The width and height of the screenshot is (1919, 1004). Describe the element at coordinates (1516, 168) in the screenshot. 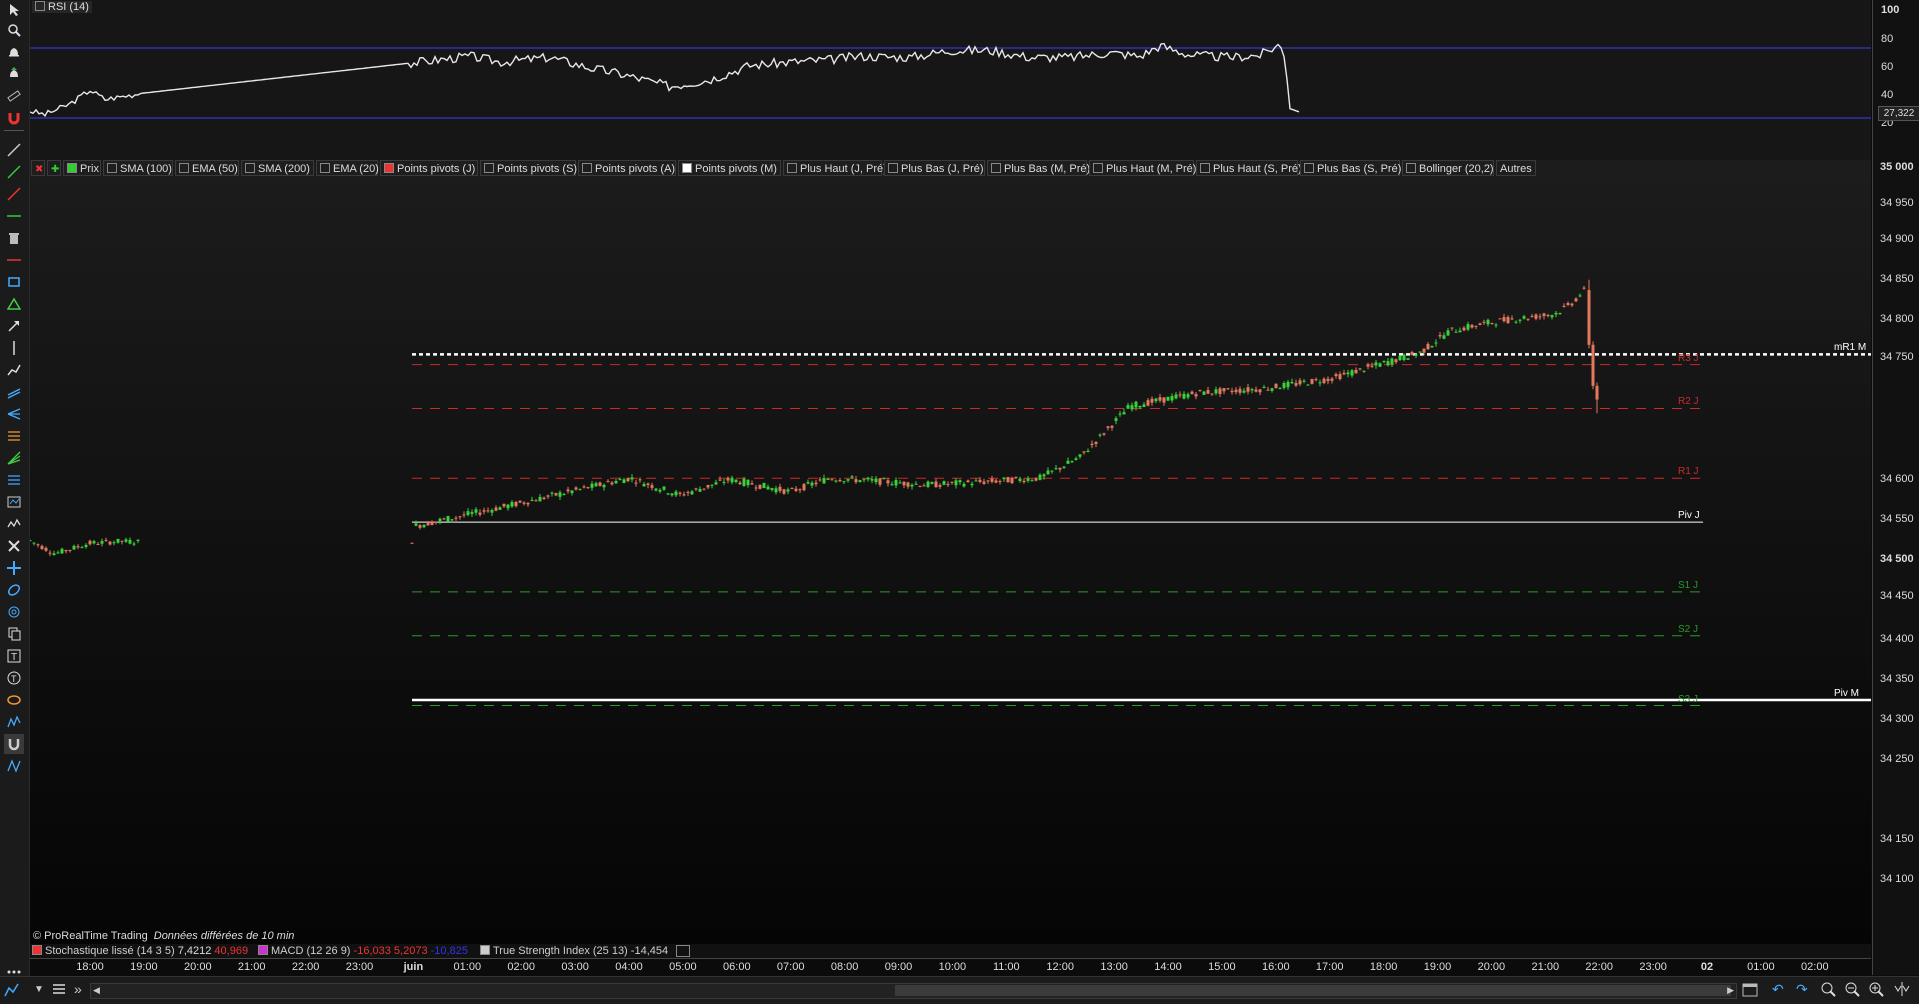

I see `legend-more-button: Autres` at that location.